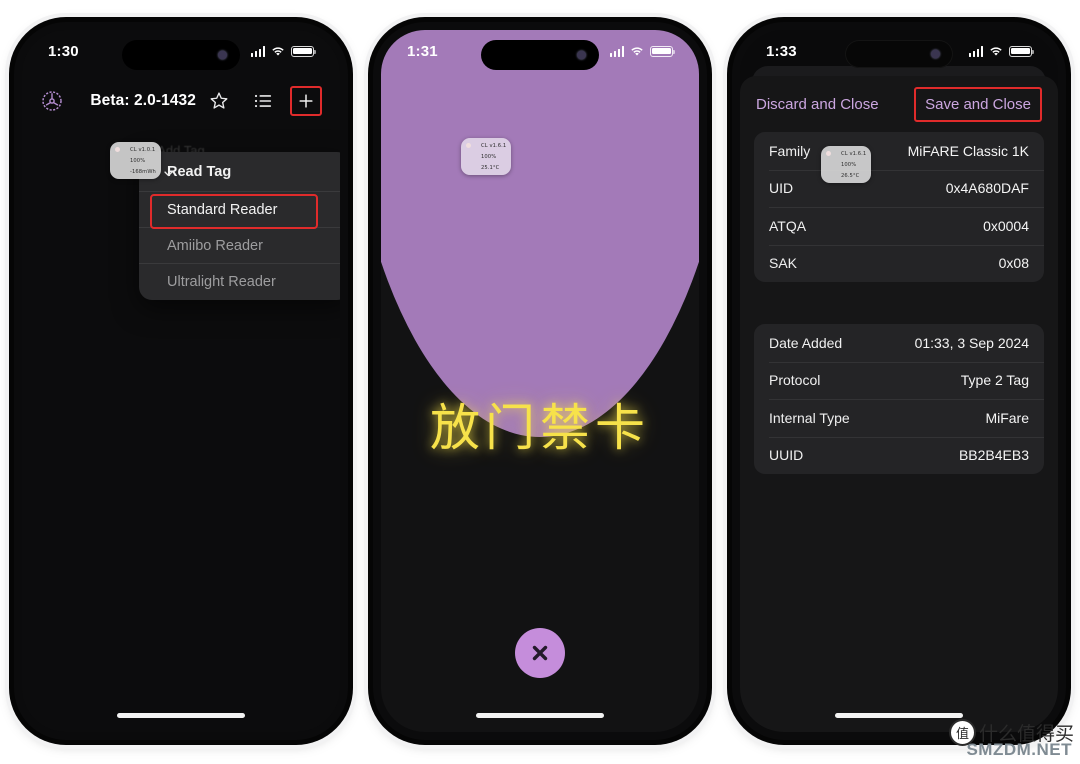 The image size is (1080, 764). I want to click on table-row: Internal Type MiFare, so click(899, 418).